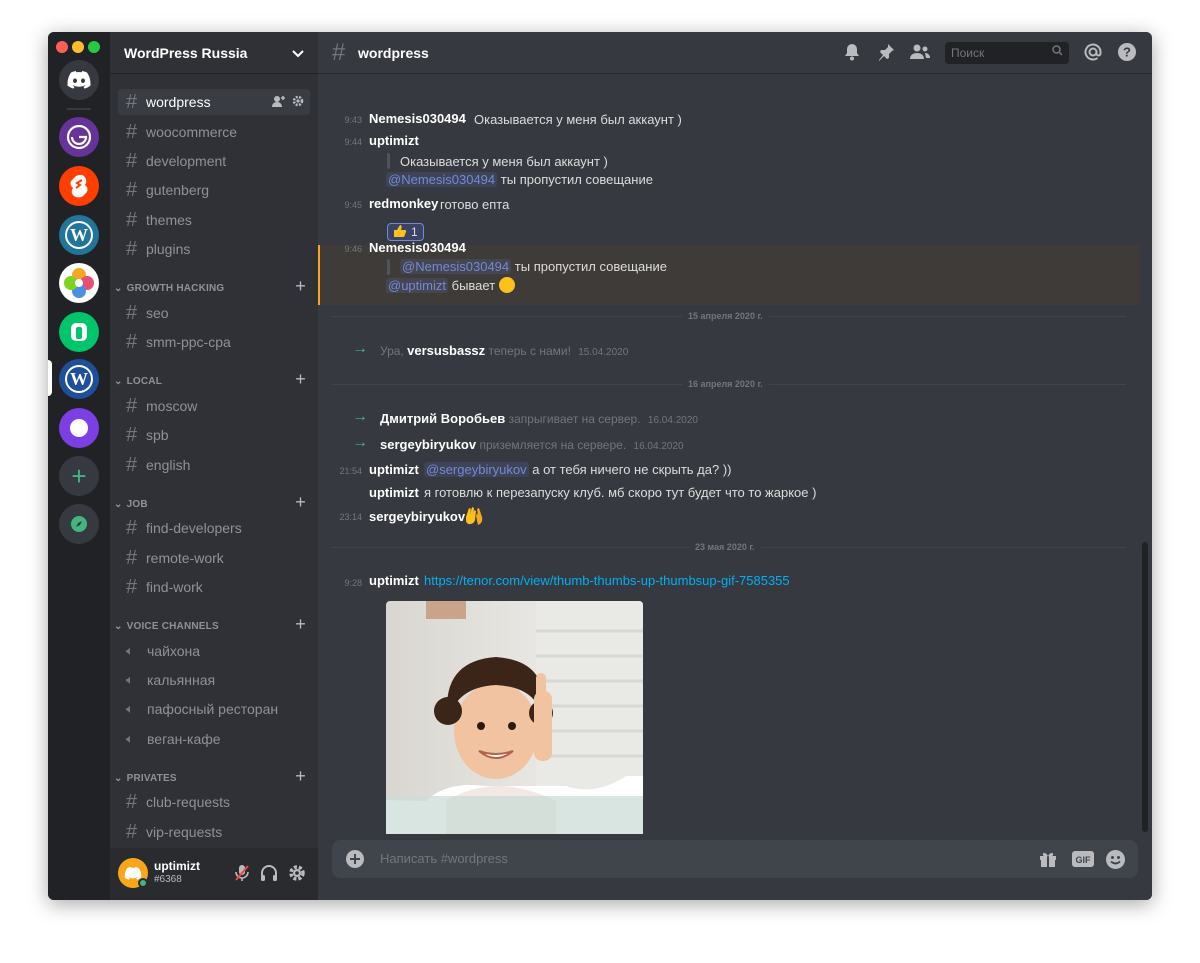 Image resolution: width=1200 pixels, height=963 pixels. Describe the element at coordinates (920, 52) in the screenshot. I see `member-list-icon` at that location.